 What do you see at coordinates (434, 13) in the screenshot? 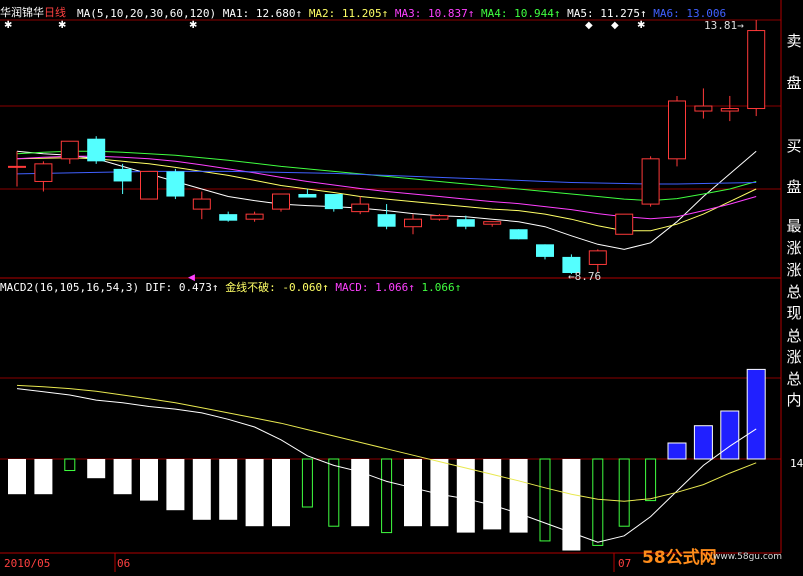
I see `ma3-value: MA3: 10.837↑` at bounding box center [434, 13].